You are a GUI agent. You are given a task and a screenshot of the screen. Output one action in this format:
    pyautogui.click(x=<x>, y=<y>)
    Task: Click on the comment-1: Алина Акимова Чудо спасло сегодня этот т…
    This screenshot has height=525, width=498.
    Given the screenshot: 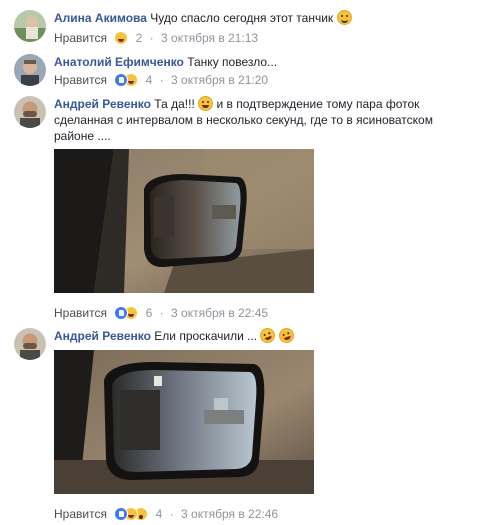 What is the action you would take?
    pyautogui.click(x=252, y=28)
    